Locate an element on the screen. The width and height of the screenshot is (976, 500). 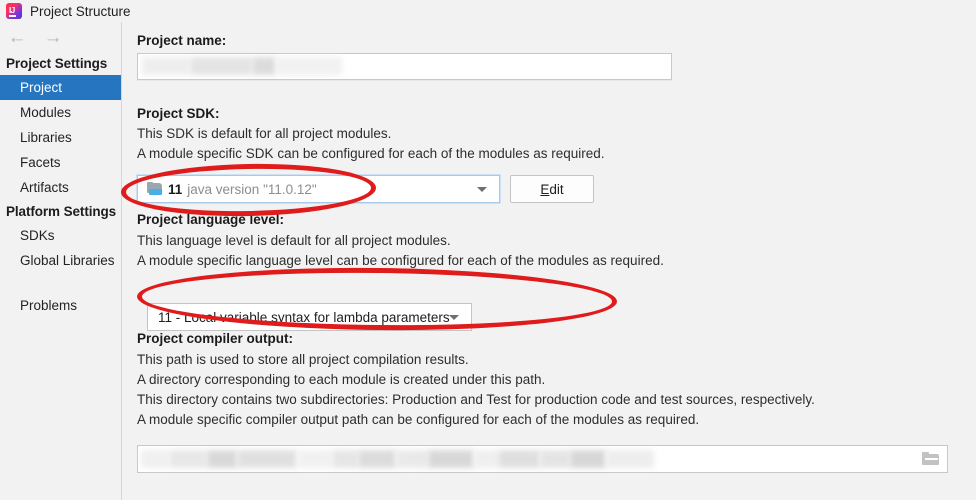
folder-browse-icon is located at coordinates (930, 459).